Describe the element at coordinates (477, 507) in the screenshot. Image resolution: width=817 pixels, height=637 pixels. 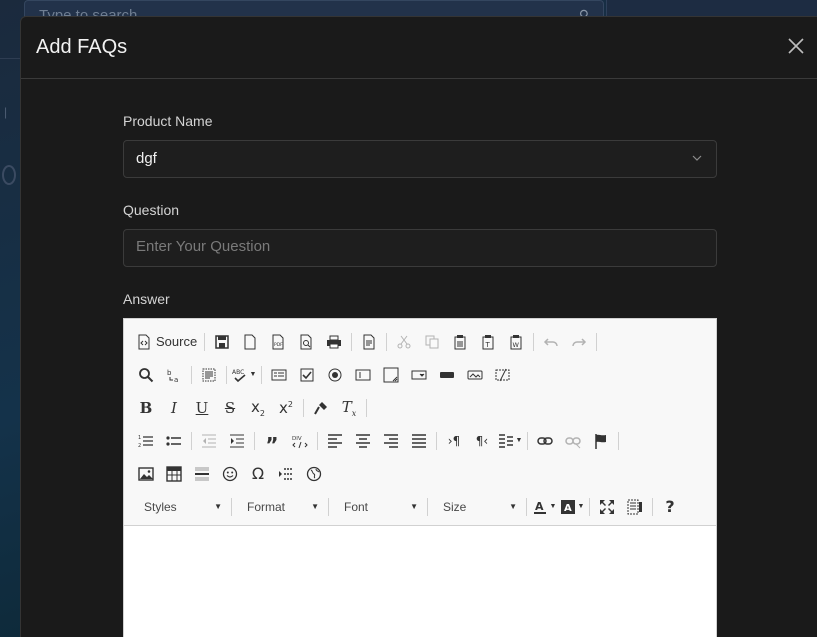
I see `size-dropdown: Size ▼` at that location.